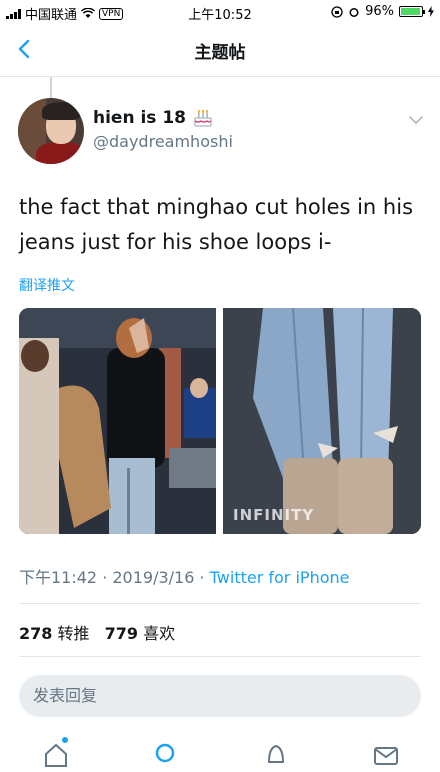 Image resolution: width=440 pixels, height=772 pixels. Describe the element at coordinates (216, 207) in the screenshot. I see `tweet-text-line-1: the fact that minghao cut holes in his` at that location.